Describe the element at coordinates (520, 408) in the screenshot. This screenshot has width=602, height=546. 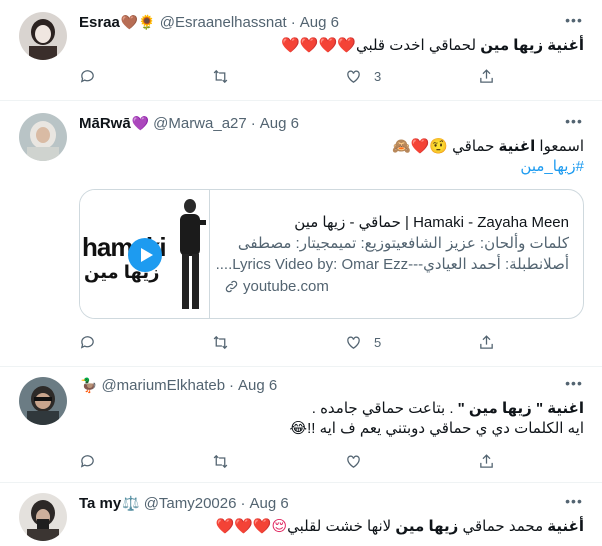
I see `tweet-text-bold: اغنية " زيها مين "` at that location.